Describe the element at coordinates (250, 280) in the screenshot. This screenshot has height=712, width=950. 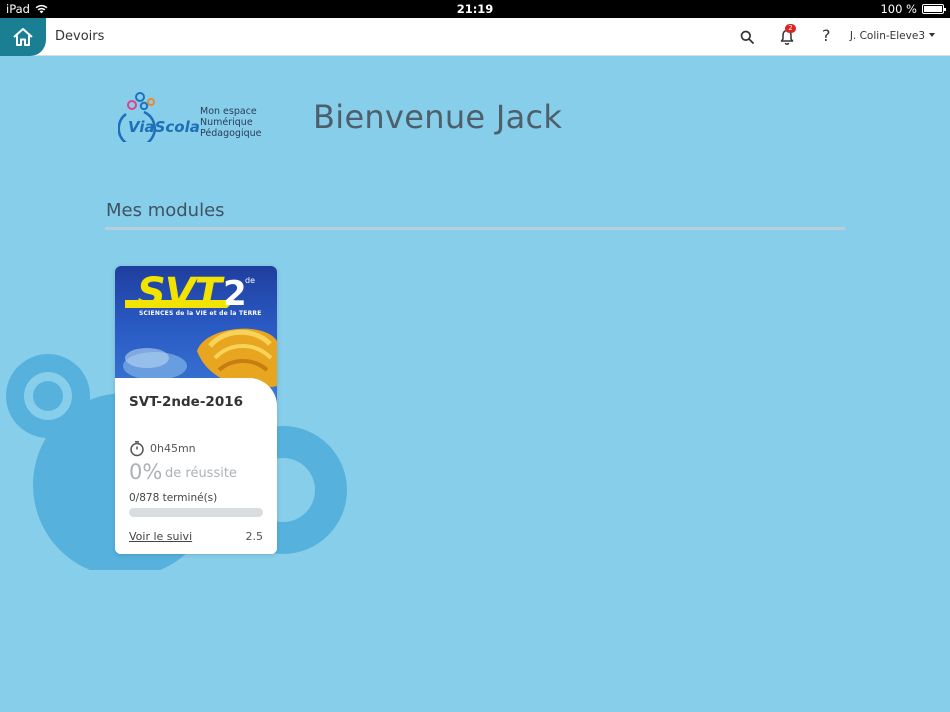
I see `cover-grade-suffix: de` at that location.